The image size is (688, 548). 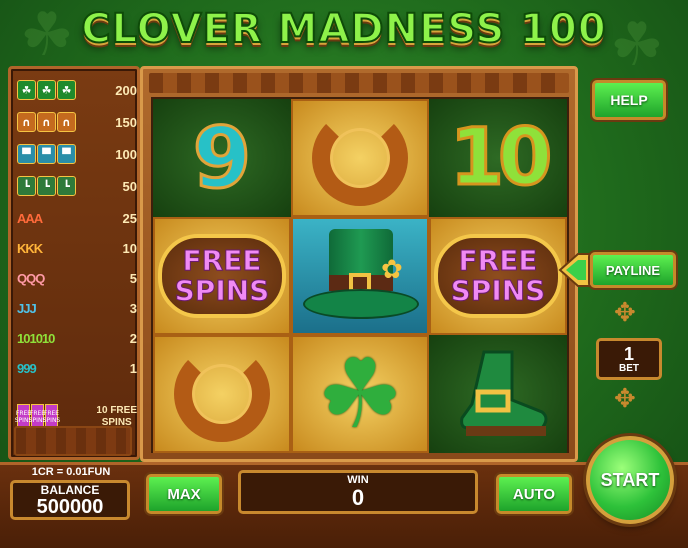 I want to click on celtic-band-decoration, so click(x=359, y=83).